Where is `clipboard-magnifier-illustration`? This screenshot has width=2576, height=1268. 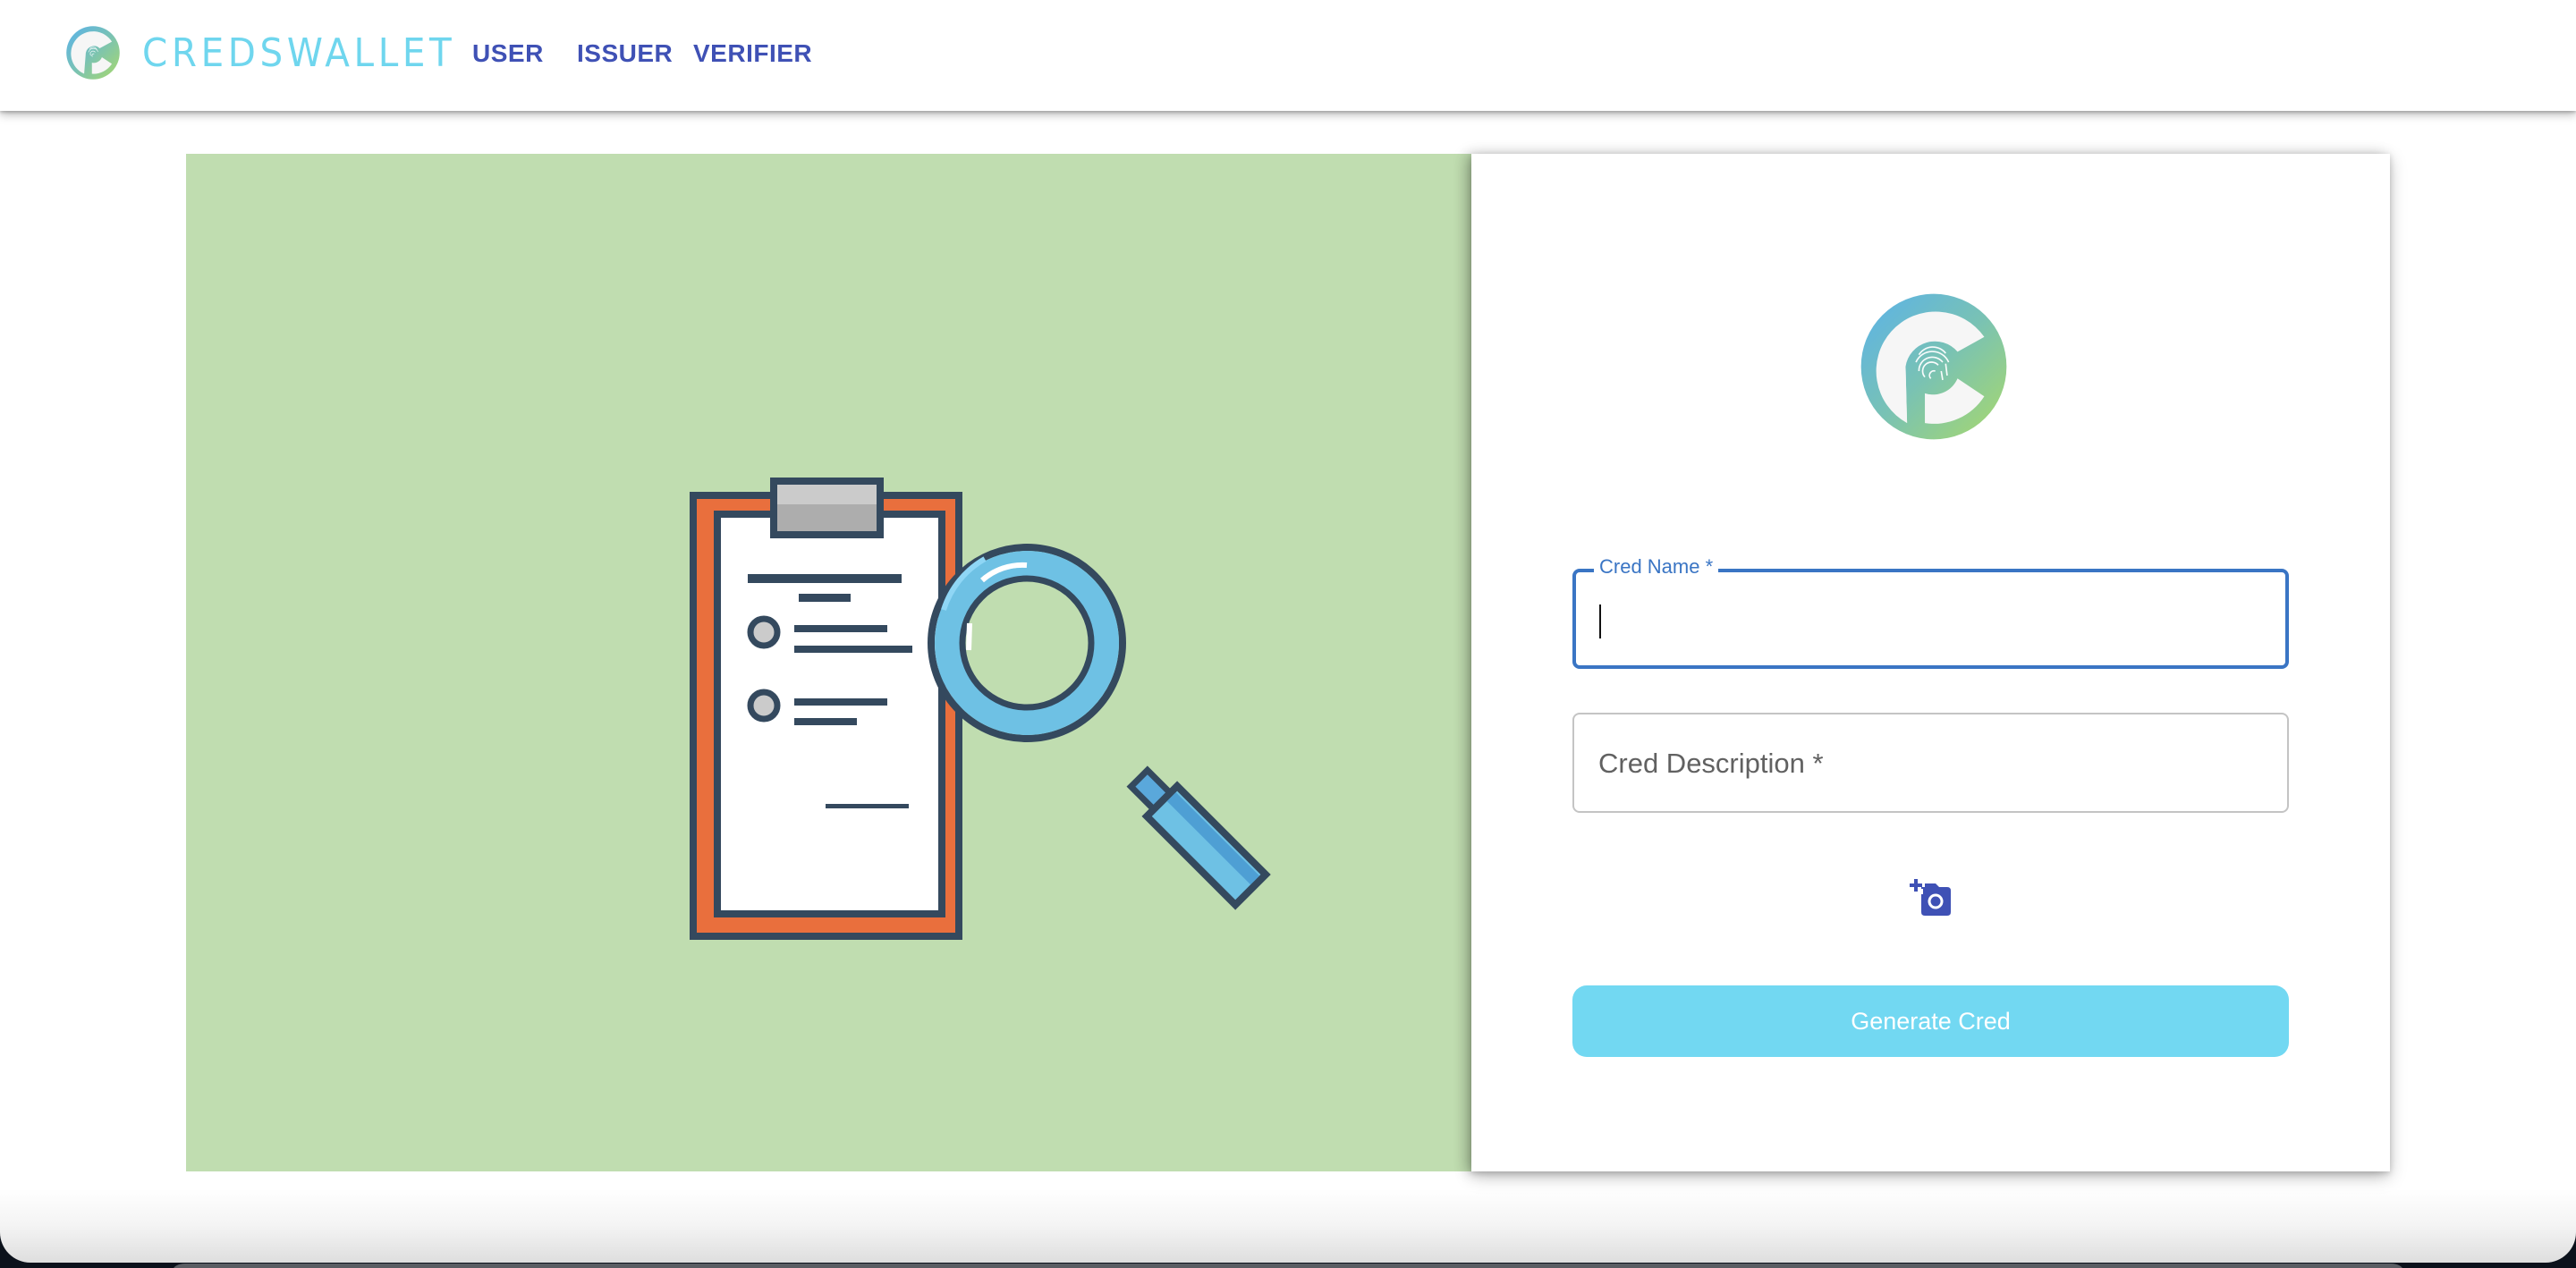 clipboard-magnifier-illustration is located at coordinates (980, 709).